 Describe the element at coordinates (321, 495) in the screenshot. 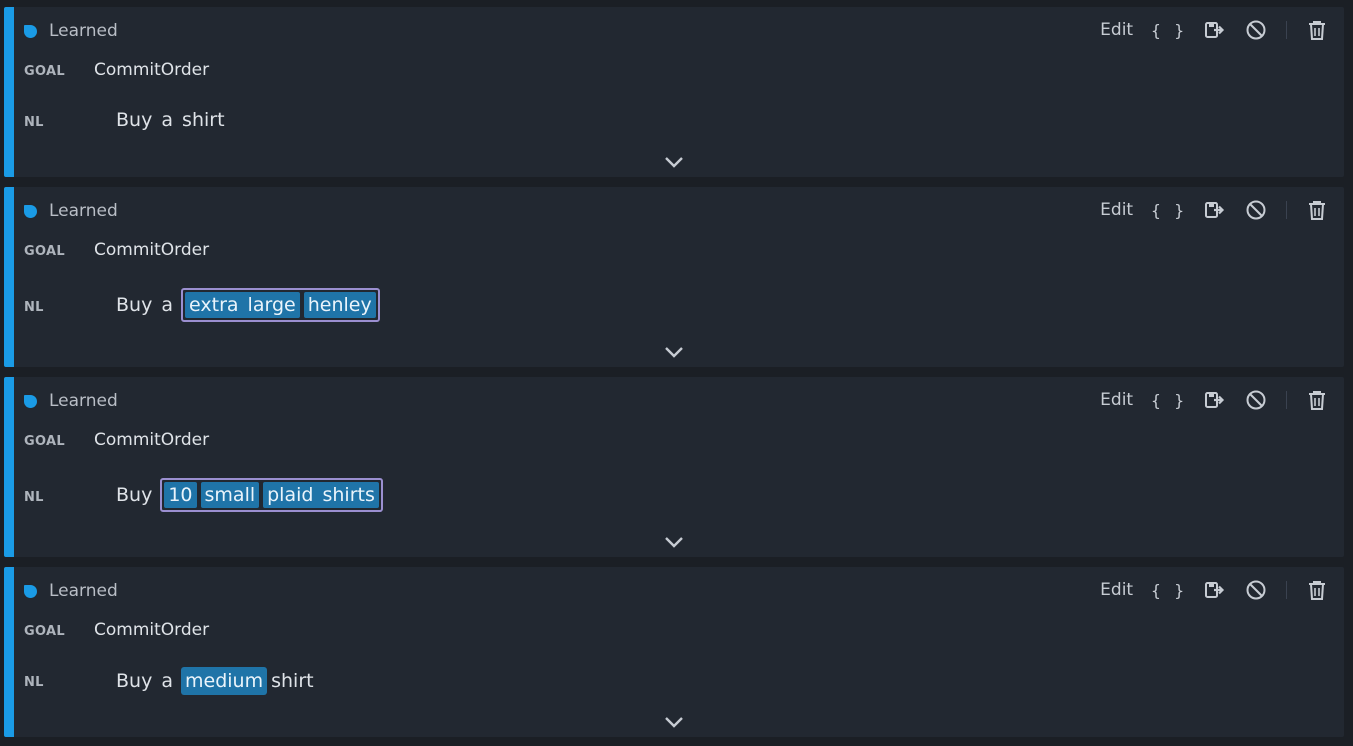

I see `slot-token: plaid shirts` at that location.